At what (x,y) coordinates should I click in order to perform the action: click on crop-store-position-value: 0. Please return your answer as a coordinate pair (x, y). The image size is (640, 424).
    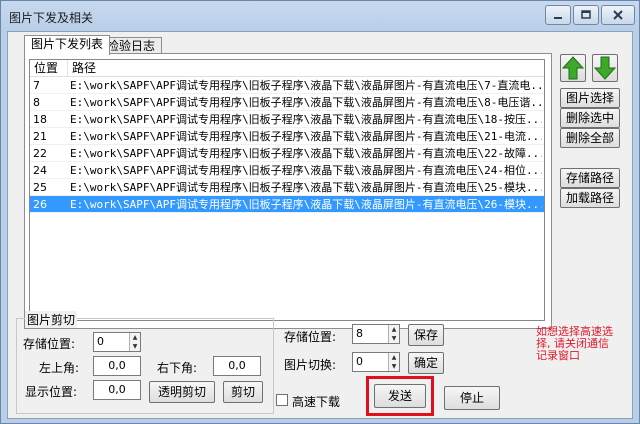
    Looking at the image, I should click on (100, 341).